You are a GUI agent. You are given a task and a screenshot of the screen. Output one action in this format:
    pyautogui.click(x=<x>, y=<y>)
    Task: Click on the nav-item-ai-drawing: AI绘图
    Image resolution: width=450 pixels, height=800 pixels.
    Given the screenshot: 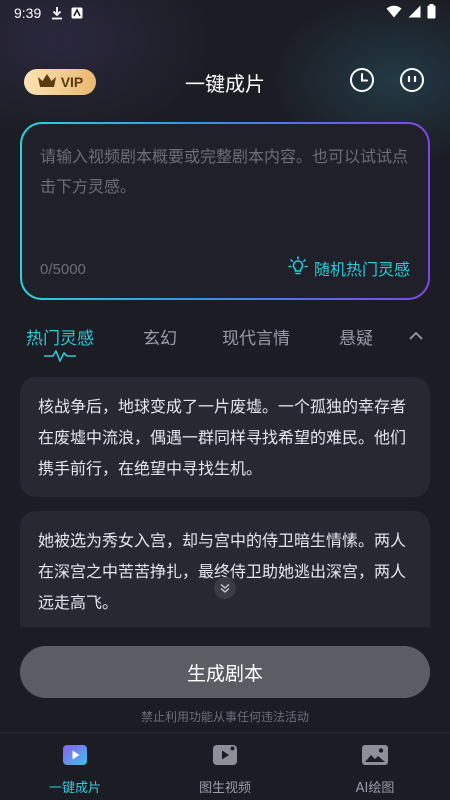 What is the action you would take?
    pyautogui.click(x=375, y=768)
    